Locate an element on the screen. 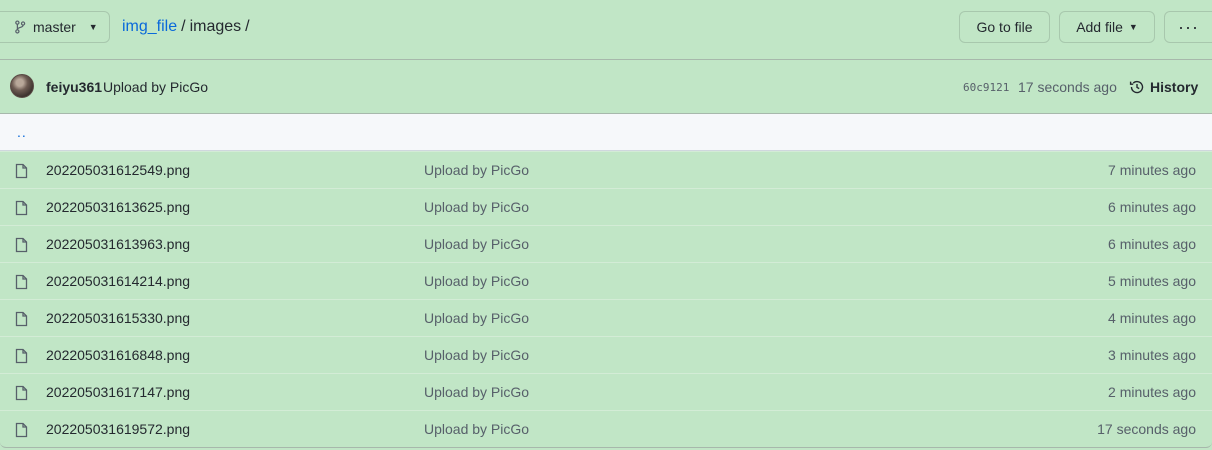 This screenshot has height=450, width=1212. add-file-label: Add file is located at coordinates (1099, 27).